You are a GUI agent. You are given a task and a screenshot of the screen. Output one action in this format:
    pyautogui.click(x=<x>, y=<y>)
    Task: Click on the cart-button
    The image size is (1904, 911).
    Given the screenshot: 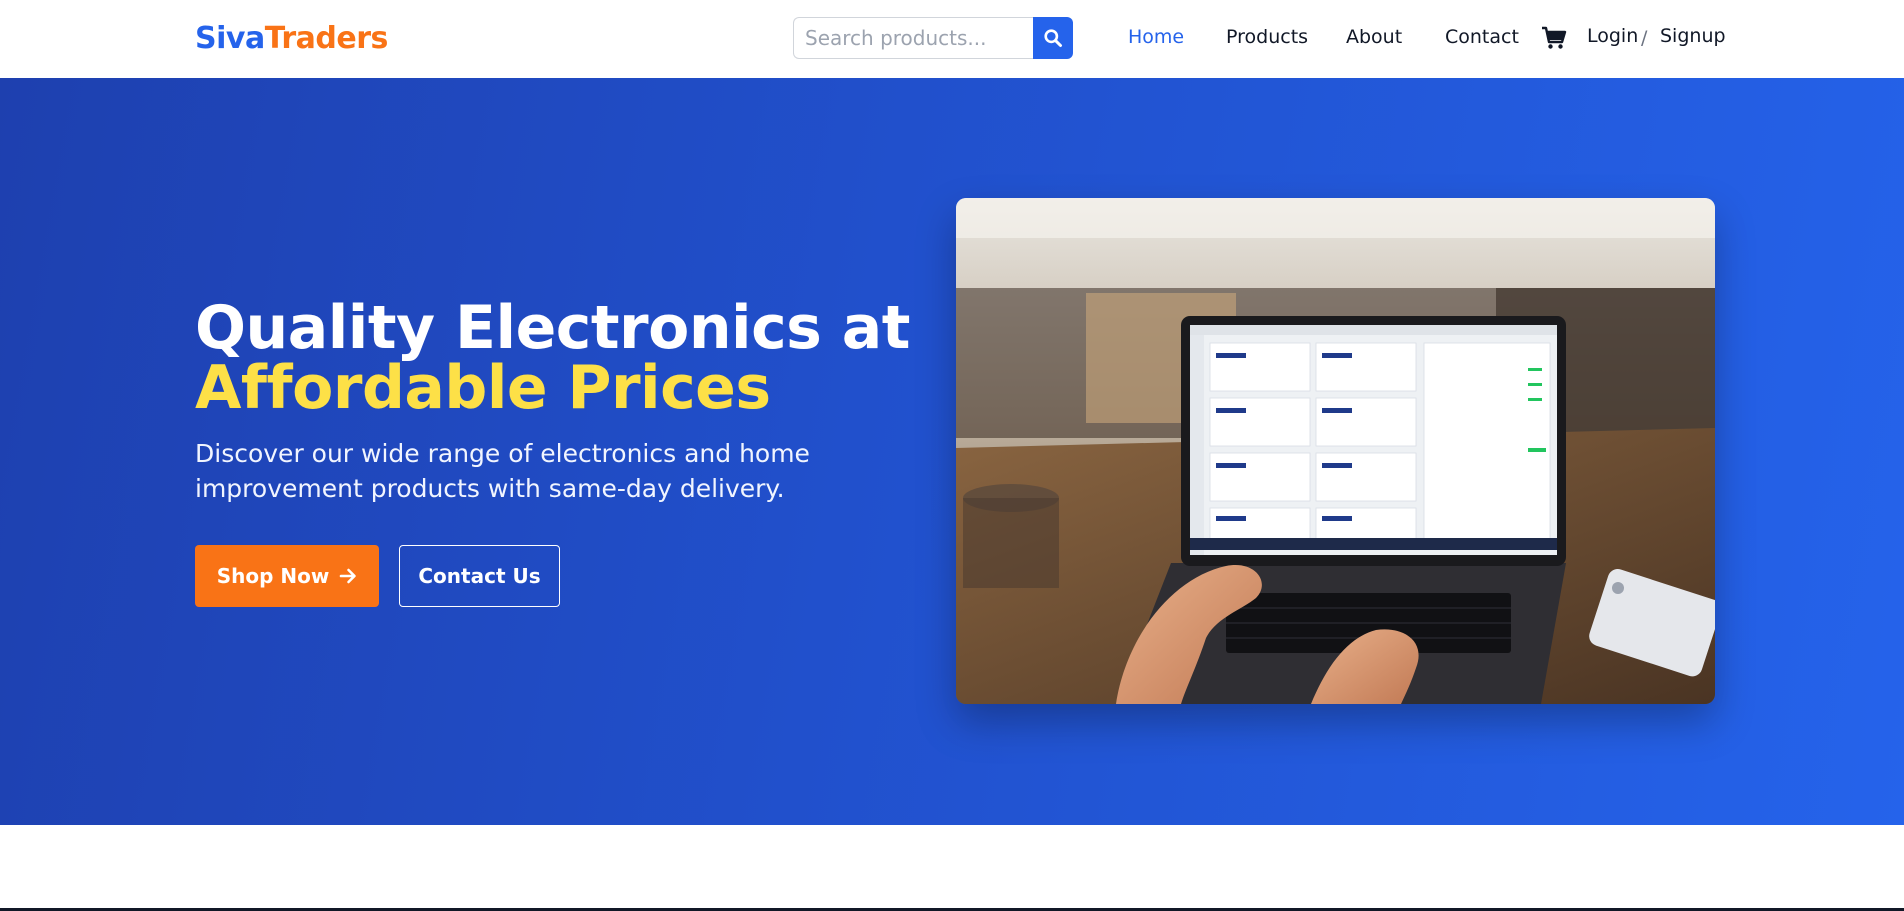 What is the action you would take?
    pyautogui.click(x=1554, y=38)
    